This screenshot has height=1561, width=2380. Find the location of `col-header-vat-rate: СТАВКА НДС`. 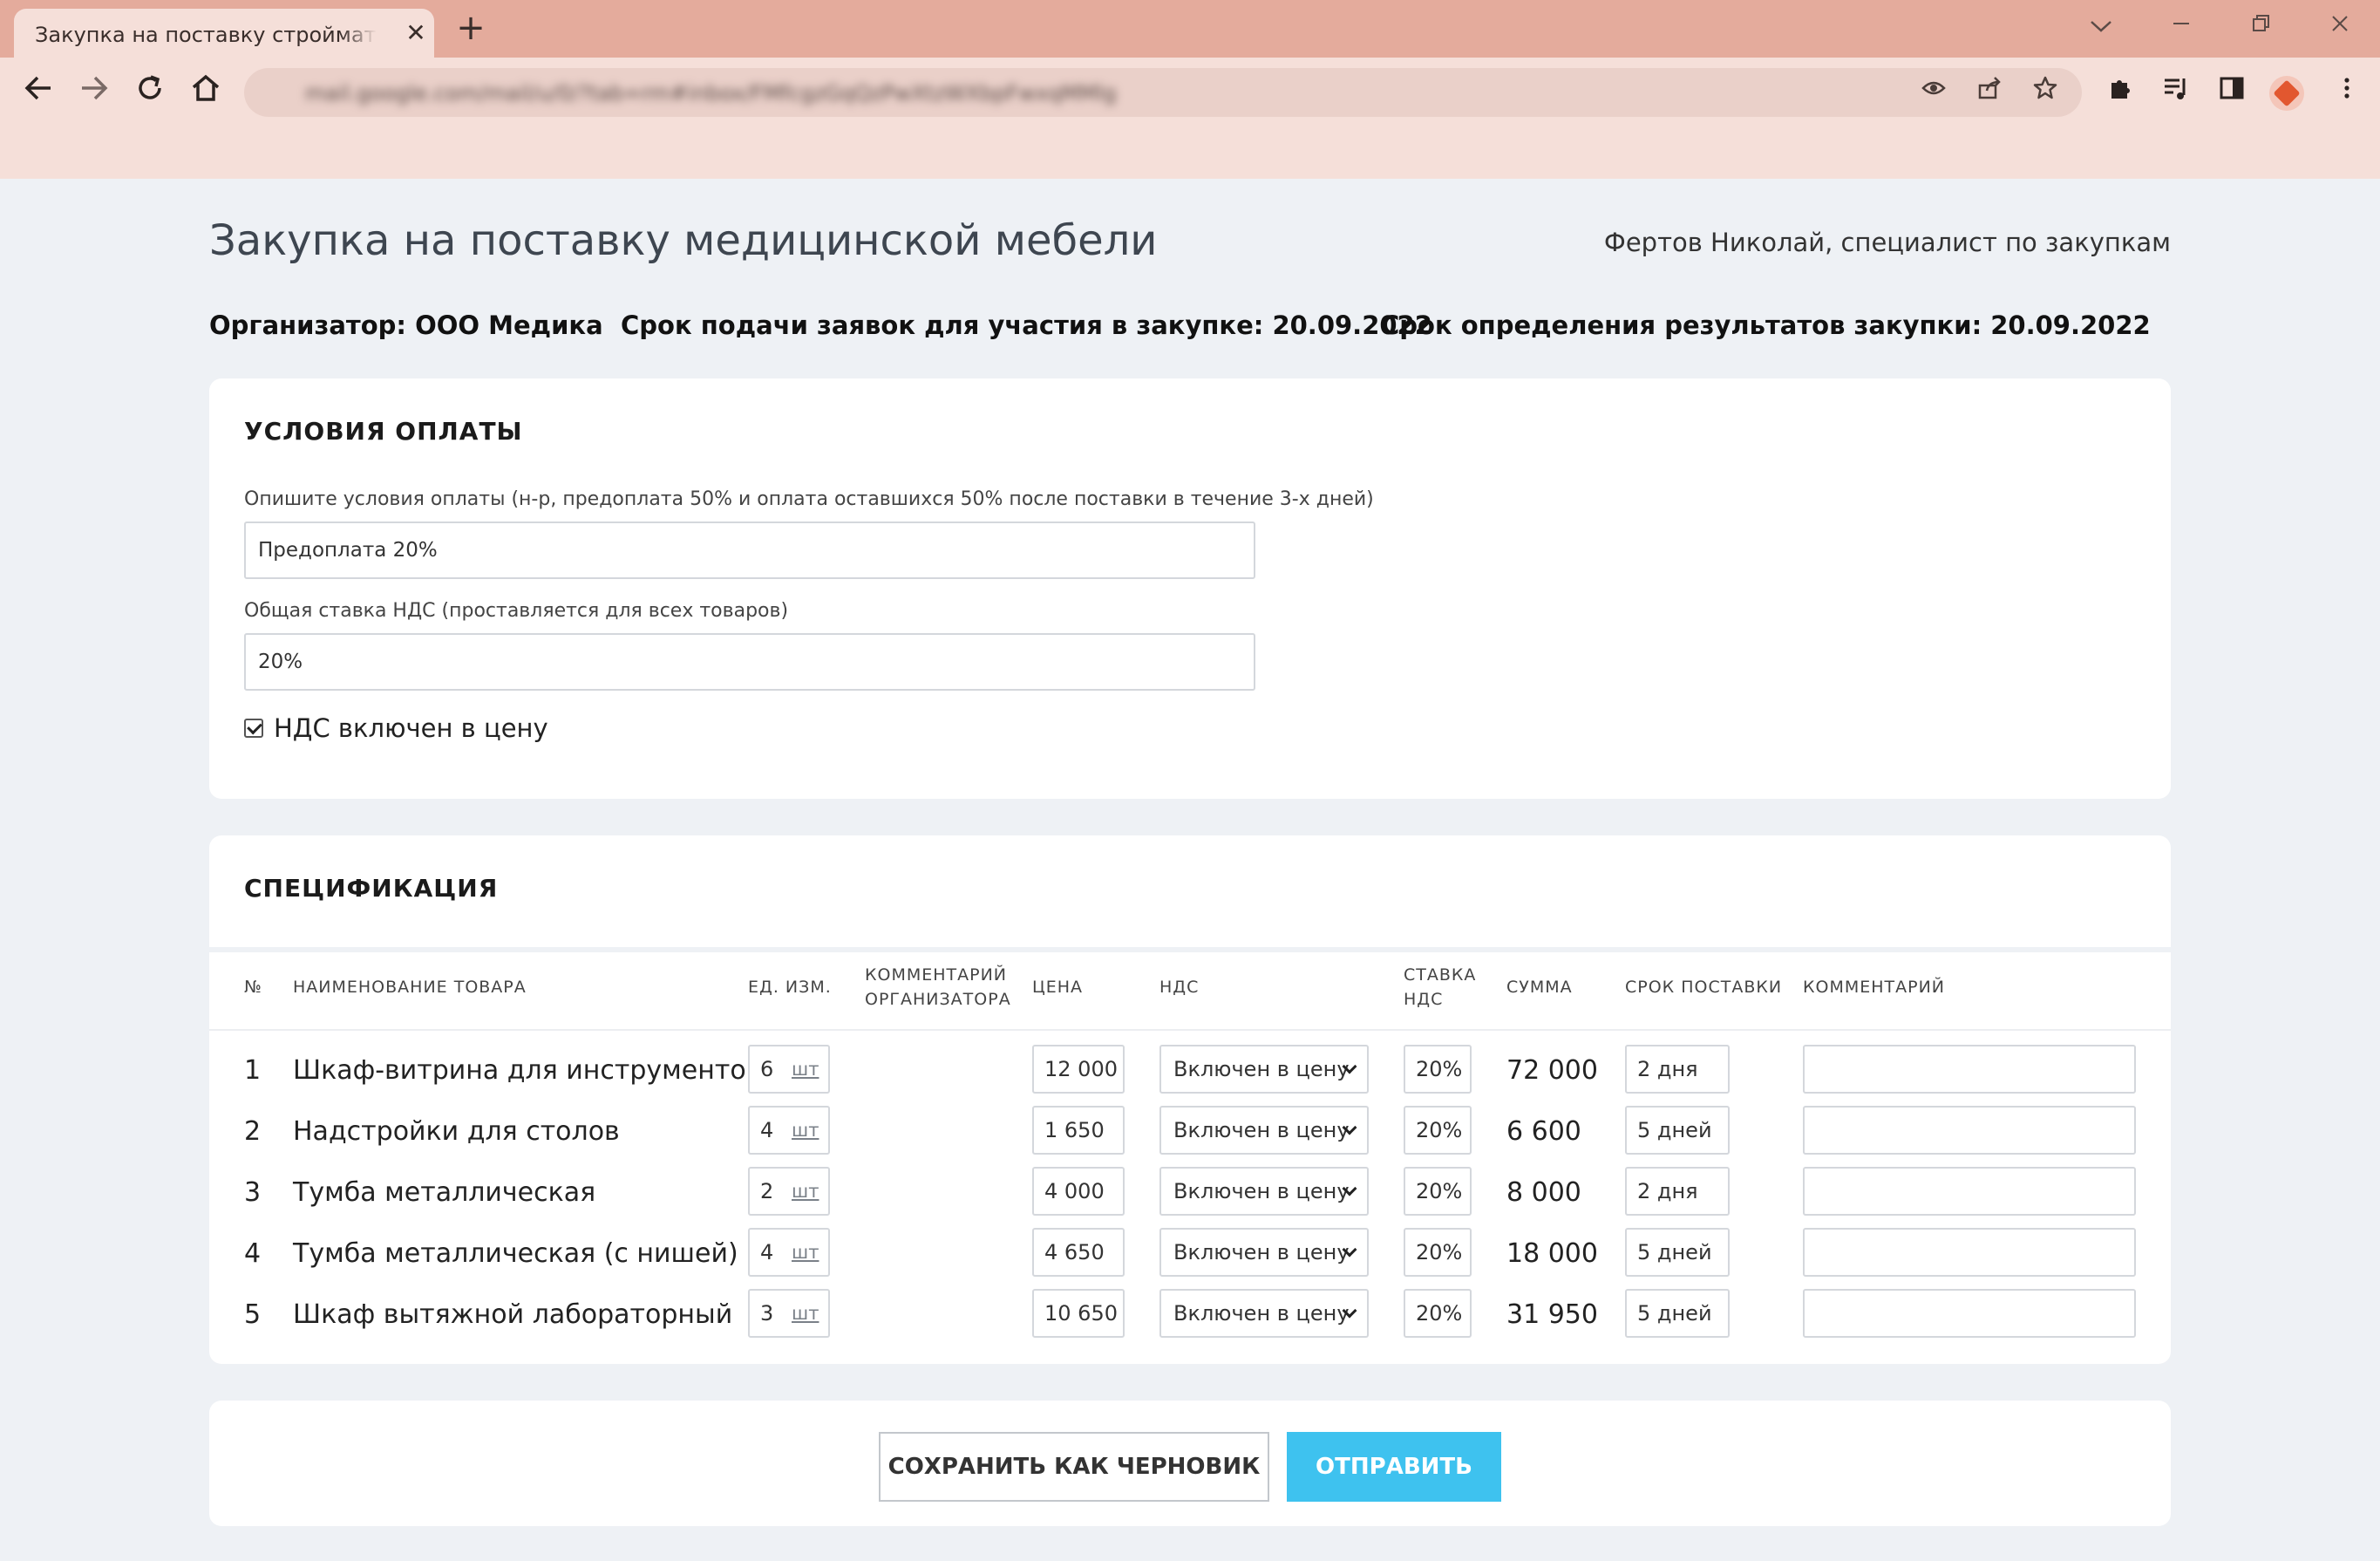

col-header-vat-rate: СТАВКА НДС is located at coordinates (1440, 987).